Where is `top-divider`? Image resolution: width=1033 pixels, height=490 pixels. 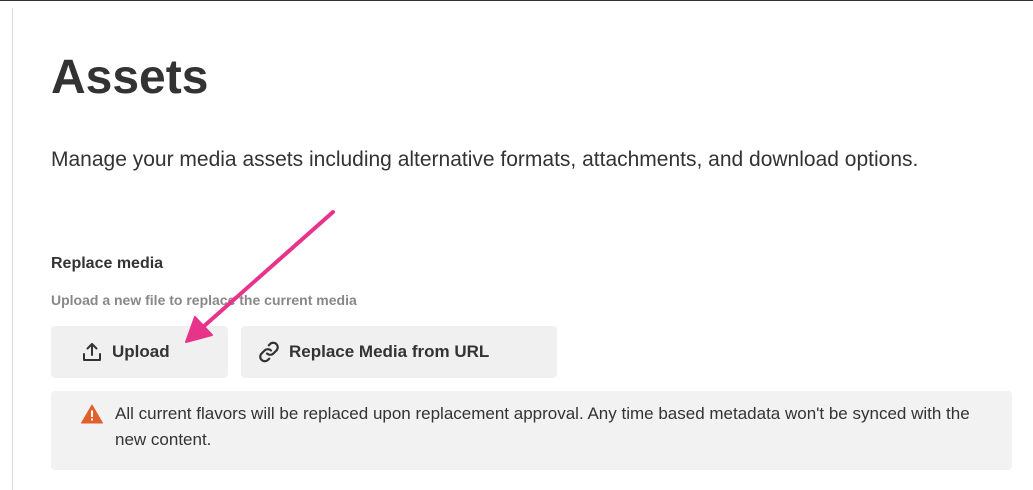 top-divider is located at coordinates (516, 0).